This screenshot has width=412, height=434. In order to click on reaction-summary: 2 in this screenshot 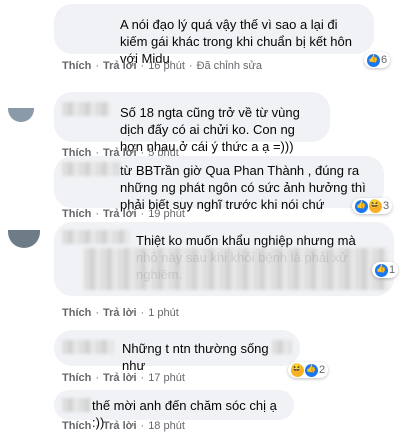, I will do `click(308, 370)`.